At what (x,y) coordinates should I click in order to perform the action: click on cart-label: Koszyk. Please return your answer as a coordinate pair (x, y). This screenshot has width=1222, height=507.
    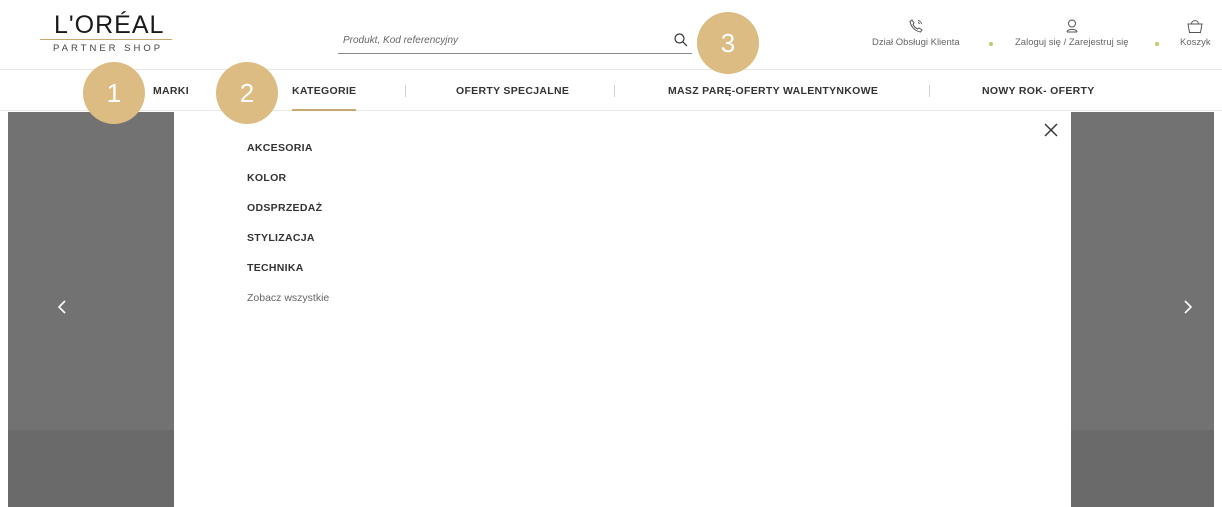
    Looking at the image, I should click on (1195, 42).